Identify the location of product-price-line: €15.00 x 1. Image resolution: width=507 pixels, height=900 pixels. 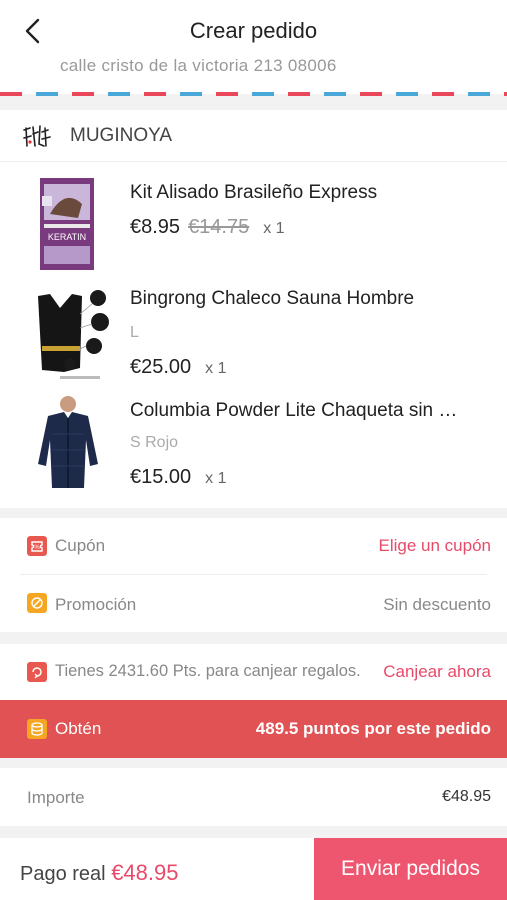
(178, 477).